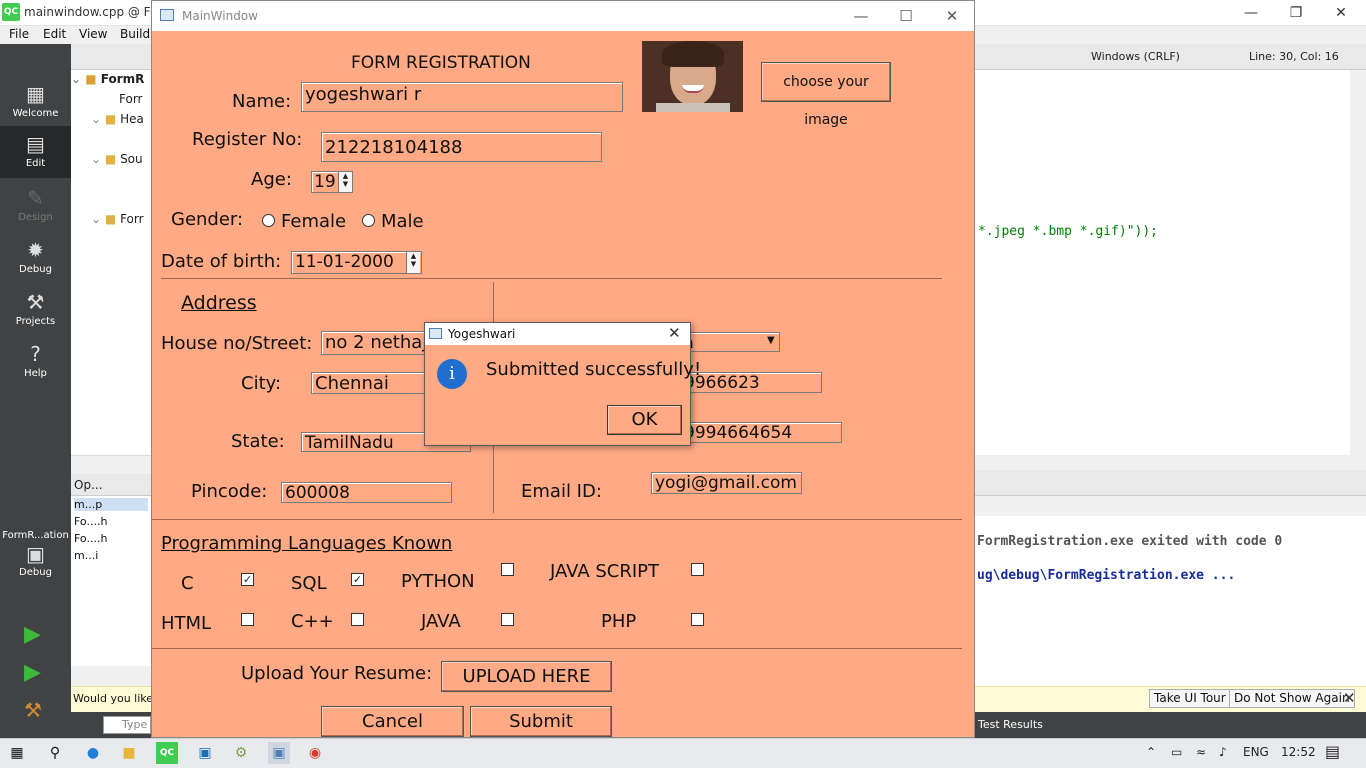 This screenshot has height=768, width=1366. Describe the element at coordinates (111, 462) in the screenshot. I see `tree-scrollbar` at that location.